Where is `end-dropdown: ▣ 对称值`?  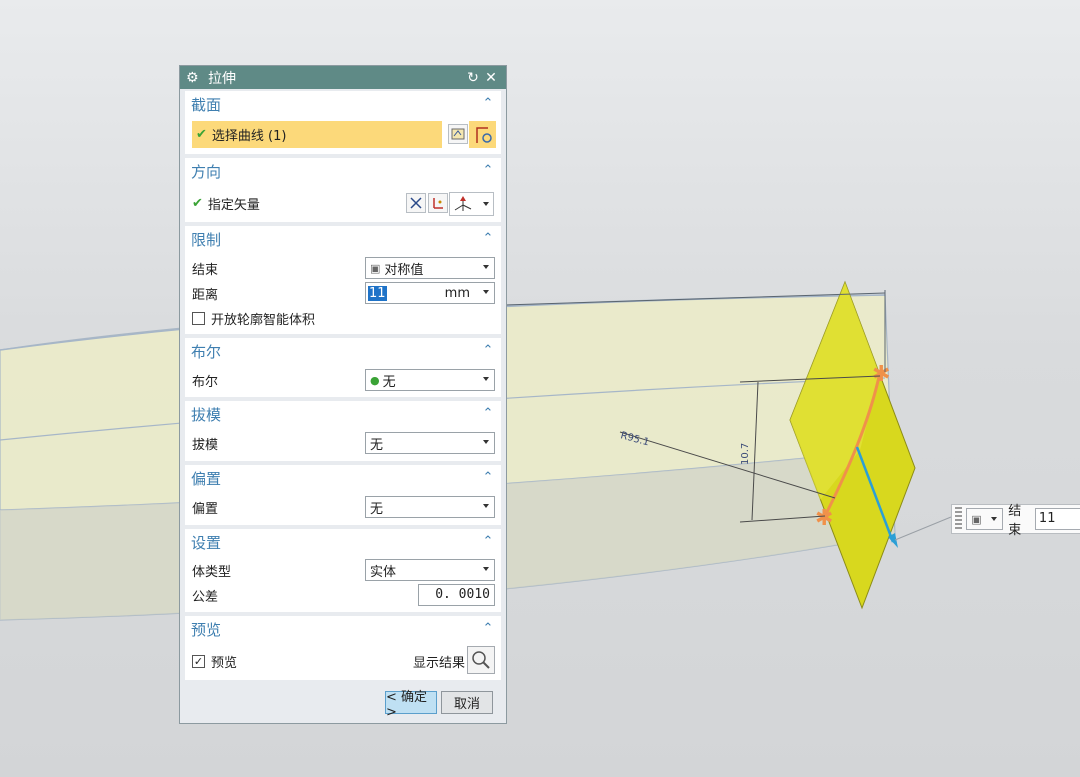 end-dropdown: ▣ 对称值 is located at coordinates (430, 268).